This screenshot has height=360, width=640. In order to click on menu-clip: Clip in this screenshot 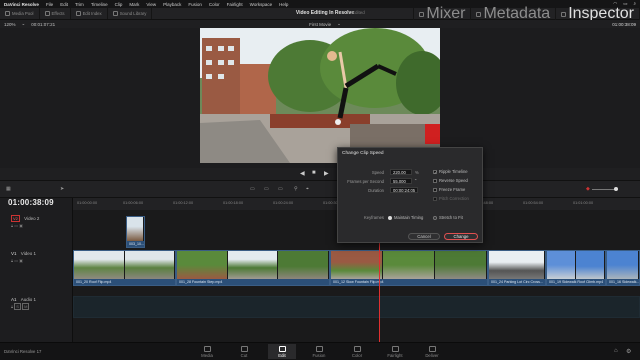, I will do `click(119, 4)`.